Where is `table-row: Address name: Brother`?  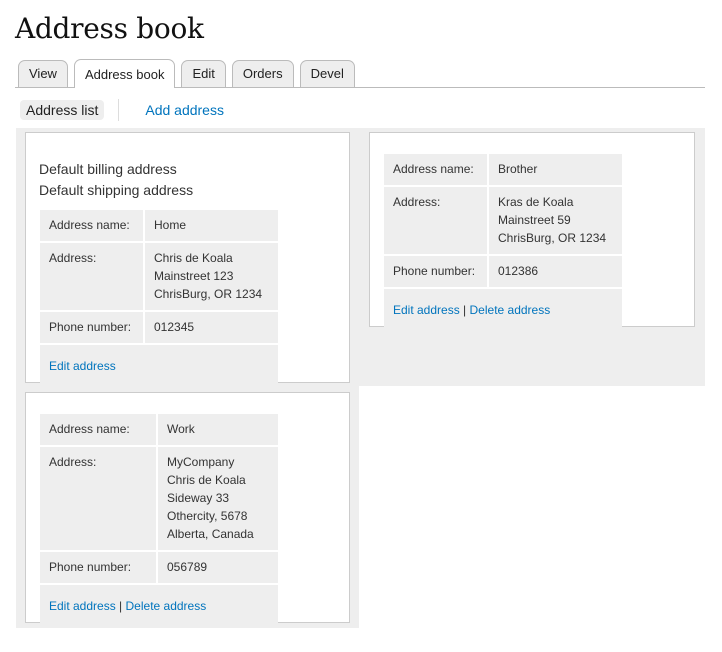
table-row: Address name: Brother is located at coordinates (503, 170).